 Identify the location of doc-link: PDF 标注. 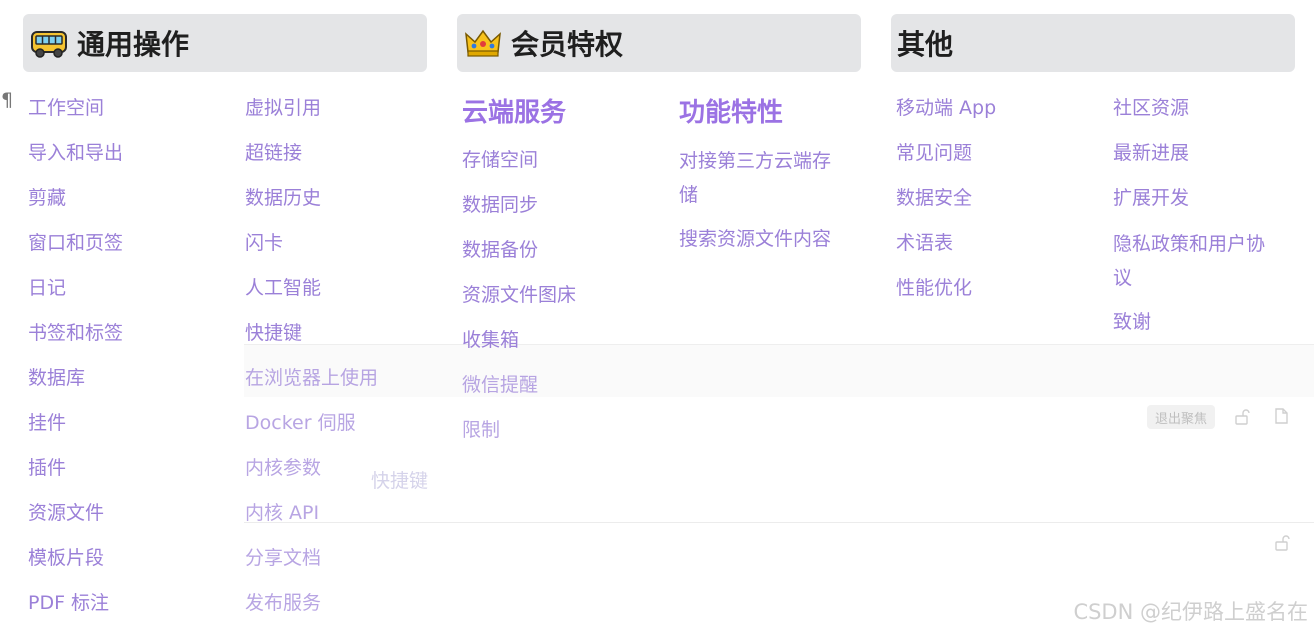
(133, 603).